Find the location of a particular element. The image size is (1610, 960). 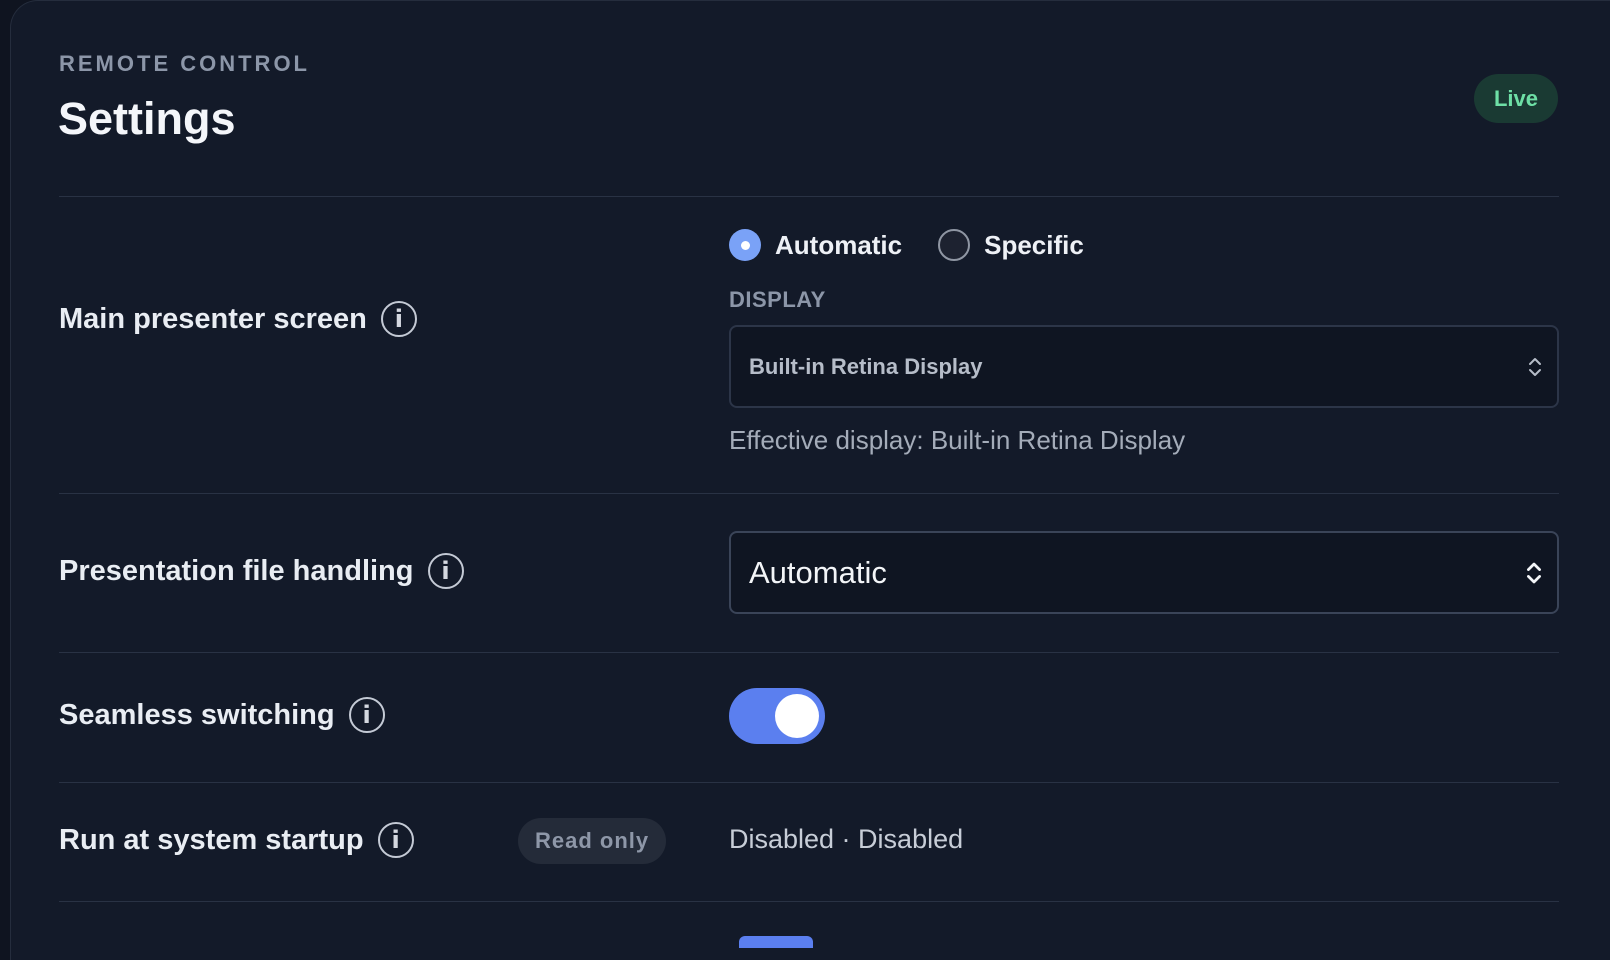

presentation-file-handling-value: Automatic is located at coordinates (818, 572).